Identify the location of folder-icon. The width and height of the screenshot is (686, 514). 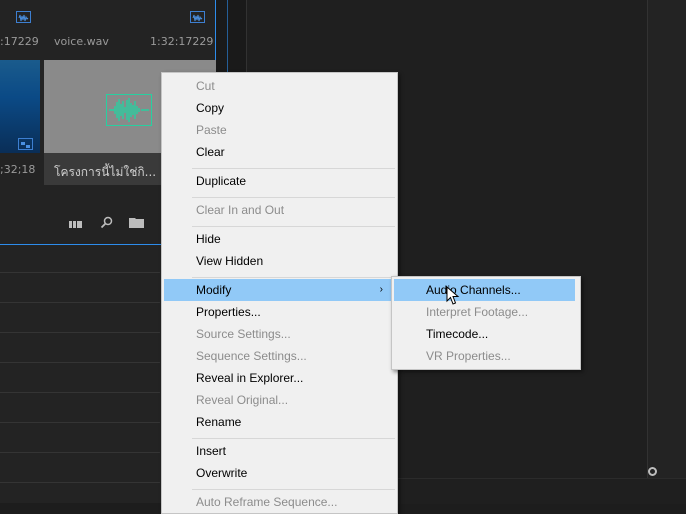
(136, 223).